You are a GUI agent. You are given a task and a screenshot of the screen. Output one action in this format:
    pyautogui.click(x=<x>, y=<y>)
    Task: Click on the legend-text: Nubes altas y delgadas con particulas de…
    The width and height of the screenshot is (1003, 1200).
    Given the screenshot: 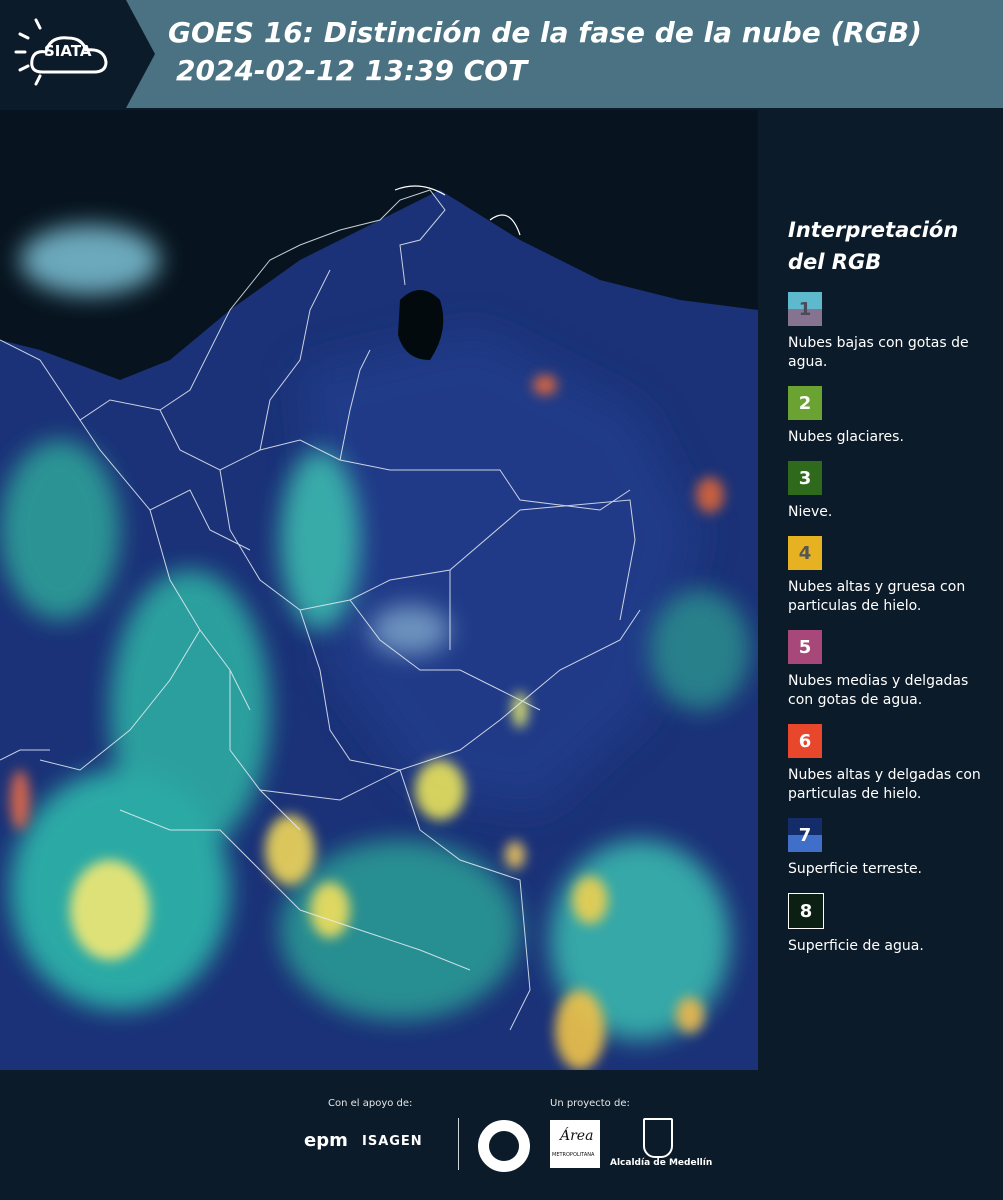 What is the action you would take?
    pyautogui.click(x=884, y=784)
    